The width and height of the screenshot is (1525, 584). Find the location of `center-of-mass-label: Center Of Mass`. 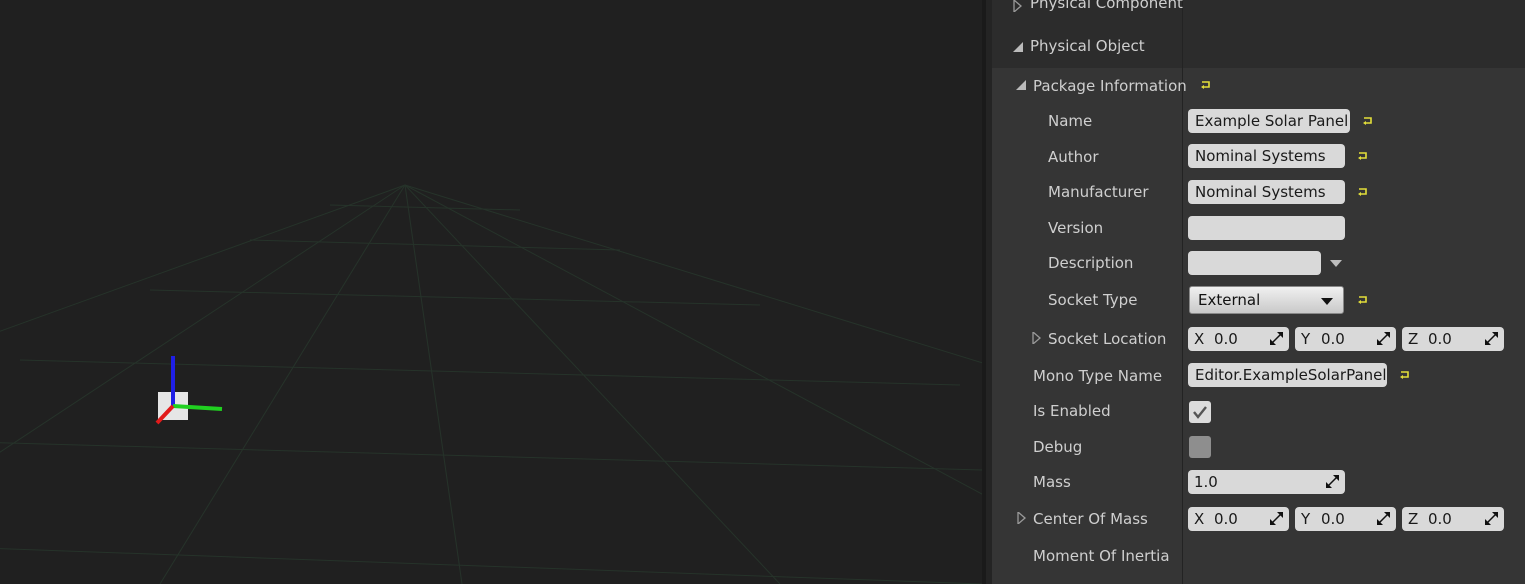

center-of-mass-label: Center Of Mass is located at coordinates (1090, 519).